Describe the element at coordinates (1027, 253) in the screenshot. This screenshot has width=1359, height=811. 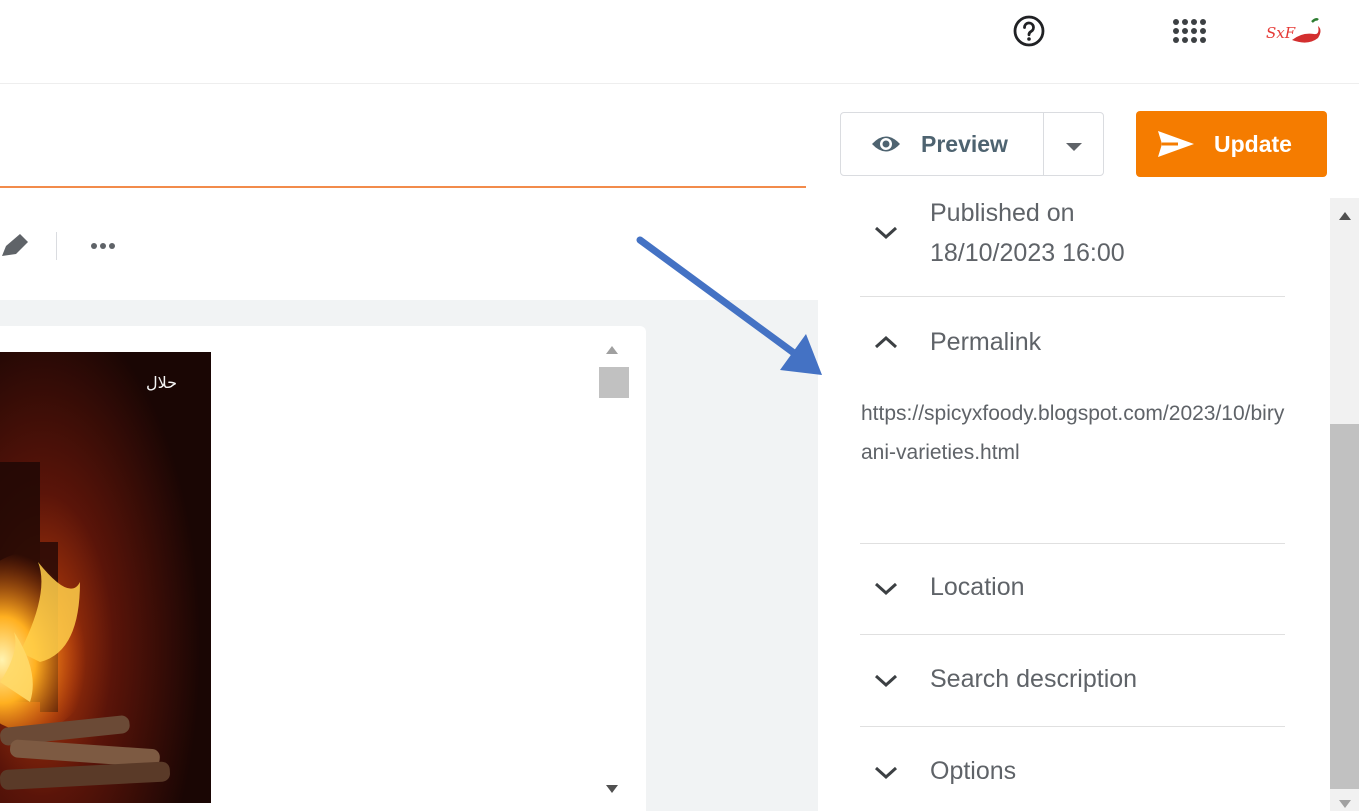
I see `published-date: 18/10/2023 16:00` at that location.